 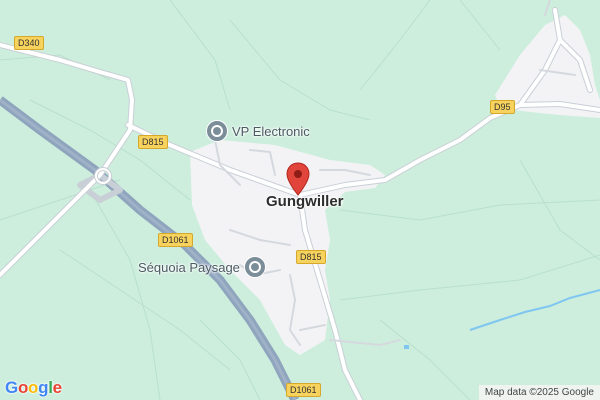 What do you see at coordinates (502, 107) in the screenshot?
I see `road-label-d95: D95` at bounding box center [502, 107].